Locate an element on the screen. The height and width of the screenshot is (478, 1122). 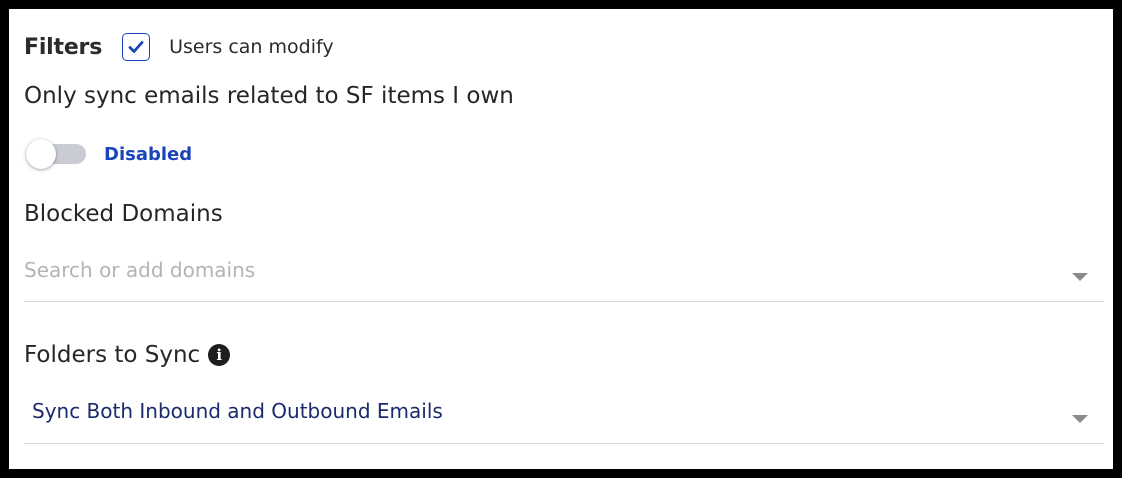
users-can-modify-checkbox is located at coordinates (136, 47).